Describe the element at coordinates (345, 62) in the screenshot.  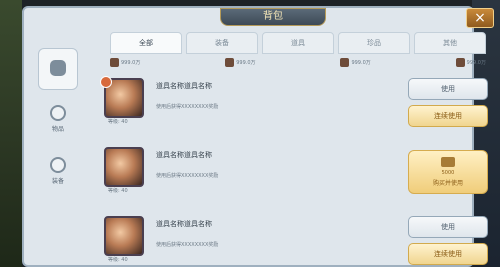
I see `gem-icon` at that location.